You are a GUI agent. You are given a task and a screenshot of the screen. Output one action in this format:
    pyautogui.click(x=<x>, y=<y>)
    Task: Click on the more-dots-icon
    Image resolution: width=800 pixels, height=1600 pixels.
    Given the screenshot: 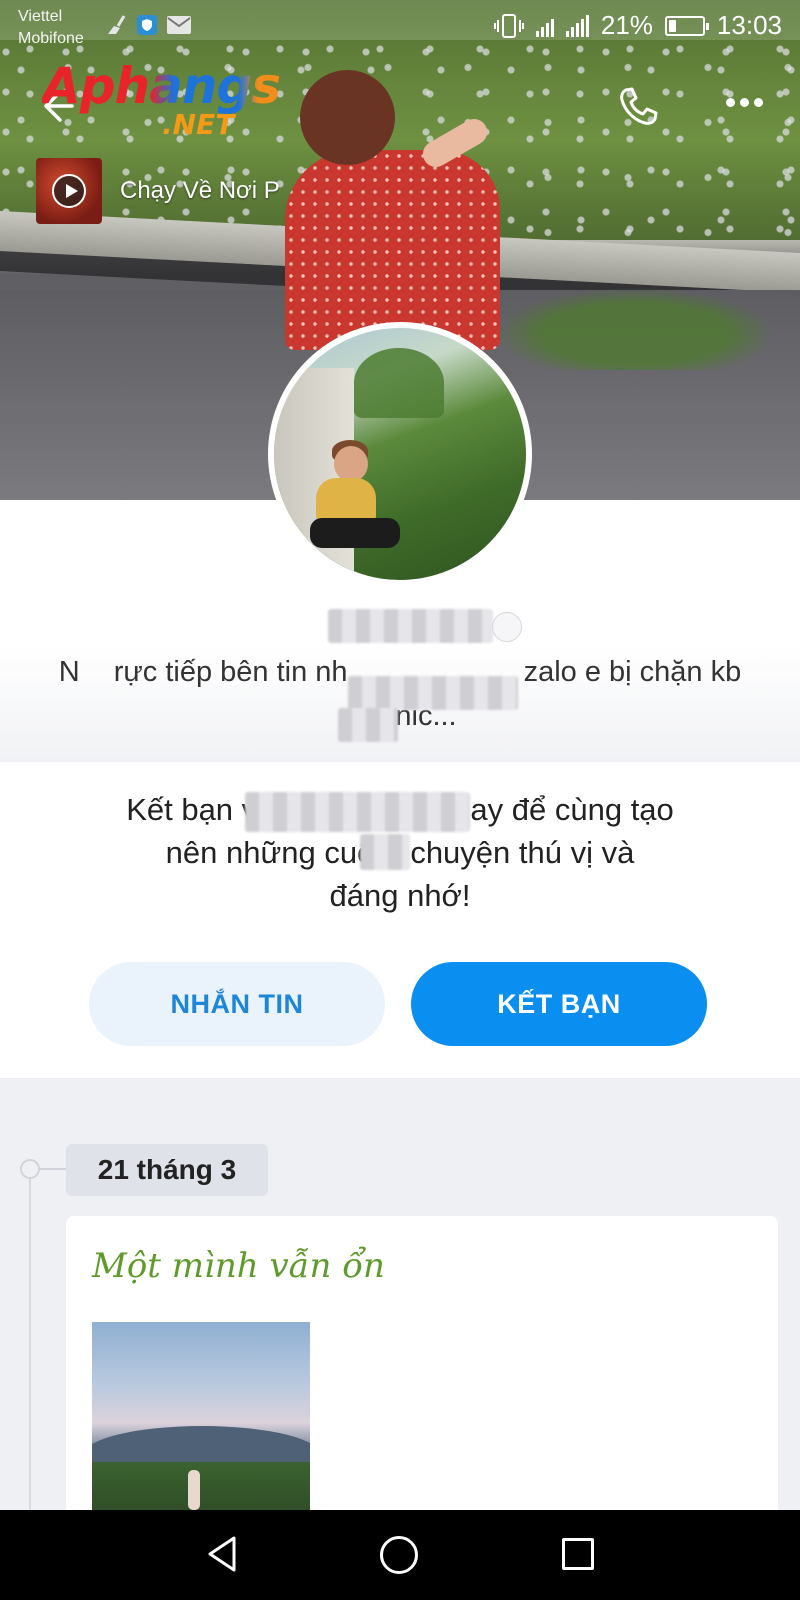 What is the action you would take?
    pyautogui.click(x=746, y=106)
    